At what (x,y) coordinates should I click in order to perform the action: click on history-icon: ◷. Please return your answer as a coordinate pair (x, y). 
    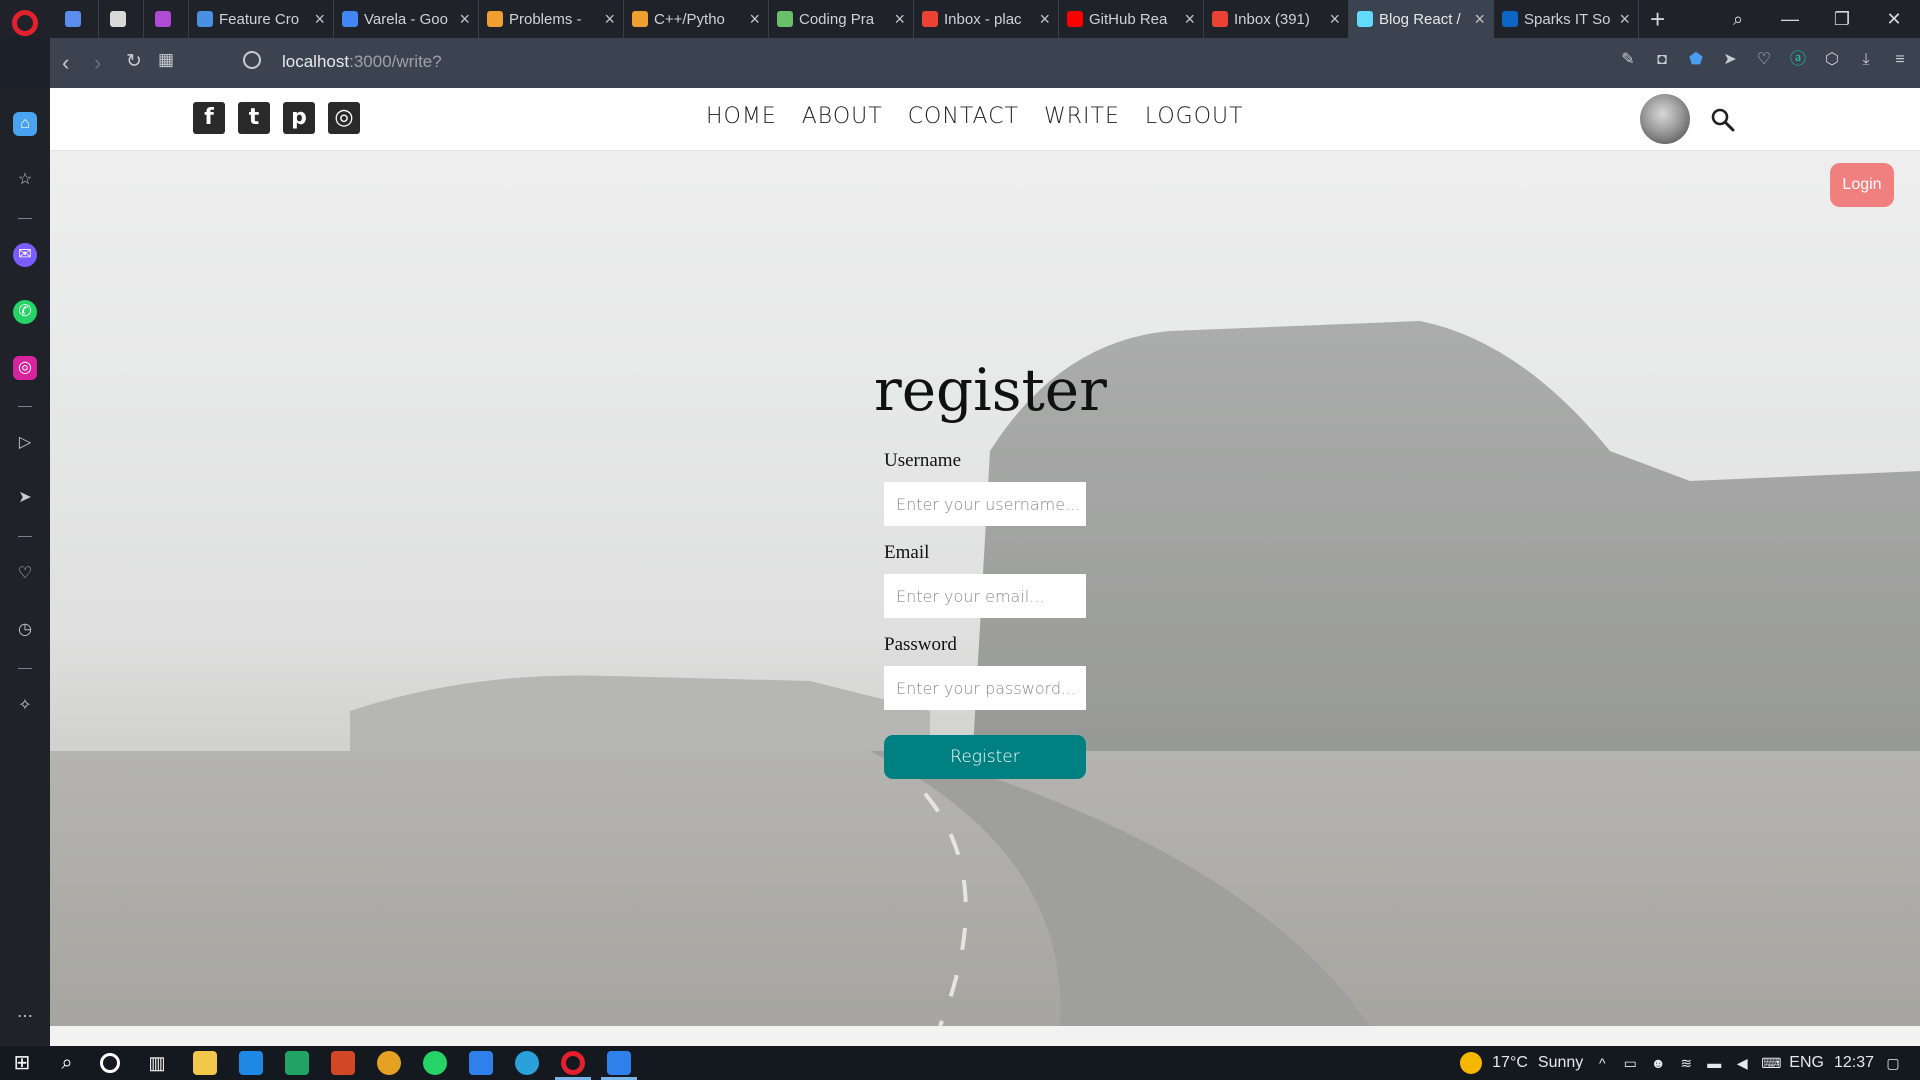
    Looking at the image, I should click on (25, 630).